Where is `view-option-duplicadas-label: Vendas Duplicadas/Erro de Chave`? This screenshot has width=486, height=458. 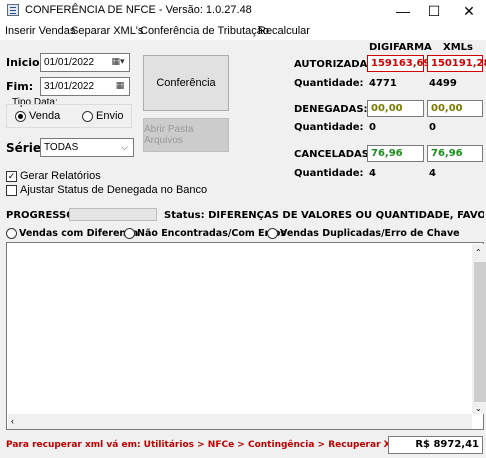
view-option-duplicadas-label: Vendas Duplicadas/Erro de Chave is located at coordinates (370, 233).